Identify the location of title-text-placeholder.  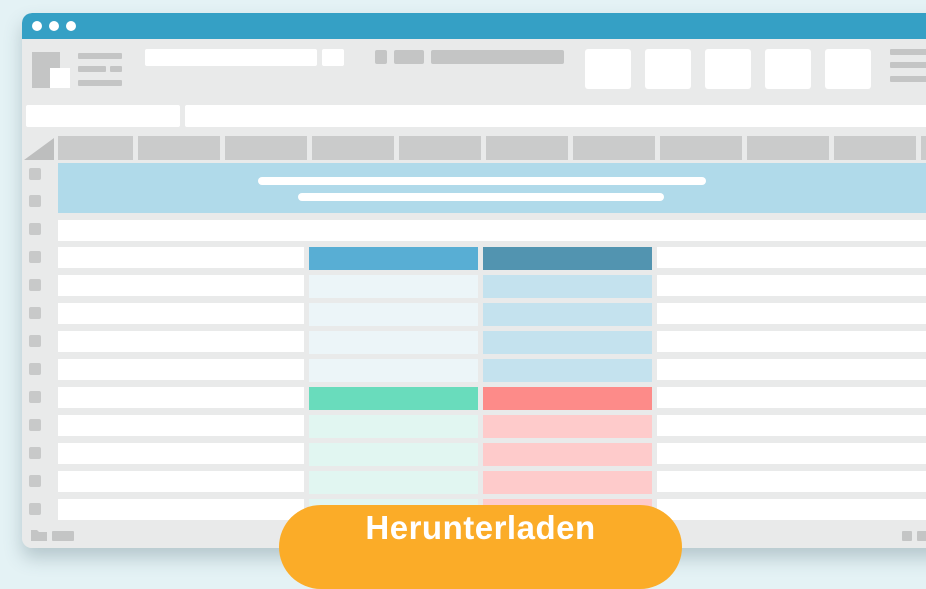
(482, 181).